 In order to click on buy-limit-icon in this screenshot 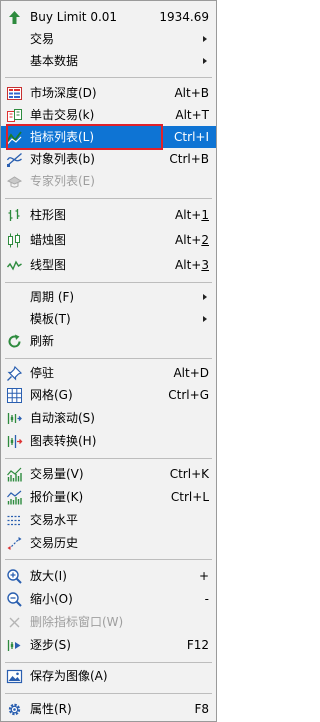, I will do `click(14, 17)`.